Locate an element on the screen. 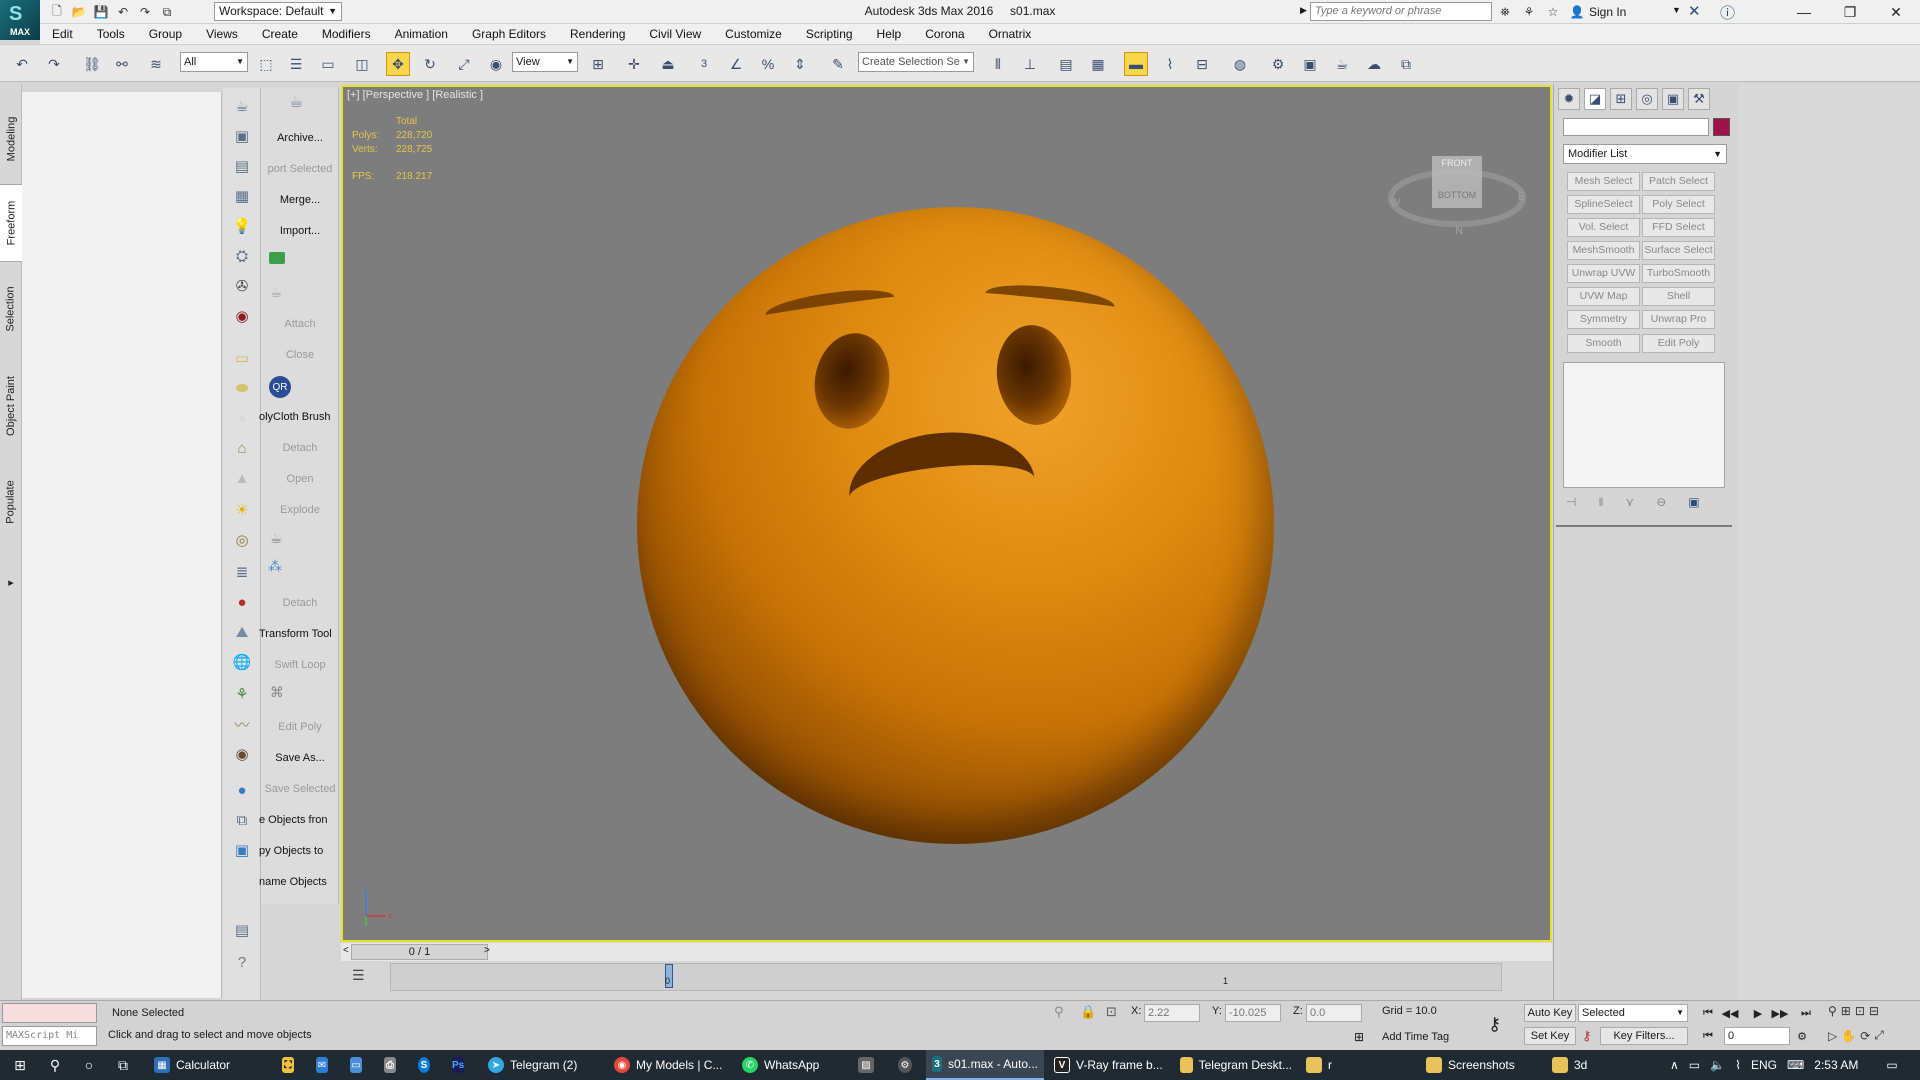 This screenshot has width=1920, height=1080. binoculars-icon: ⛯ is located at coordinates (1505, 12).